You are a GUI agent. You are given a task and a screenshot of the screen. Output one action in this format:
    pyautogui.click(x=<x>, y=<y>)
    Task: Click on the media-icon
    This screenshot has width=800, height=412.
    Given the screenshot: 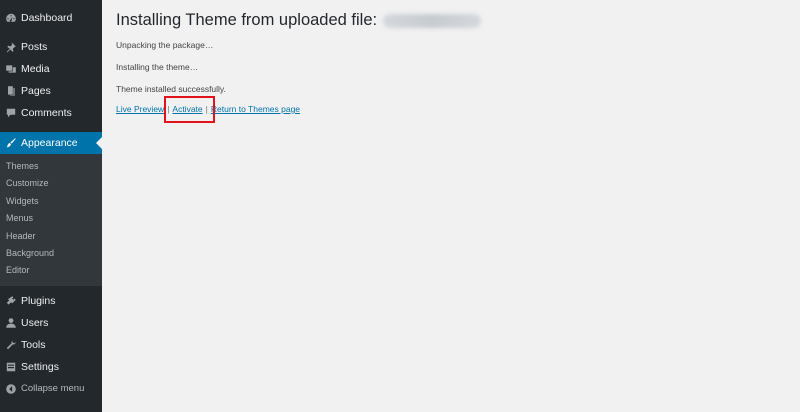 What is the action you would take?
    pyautogui.click(x=10, y=69)
    